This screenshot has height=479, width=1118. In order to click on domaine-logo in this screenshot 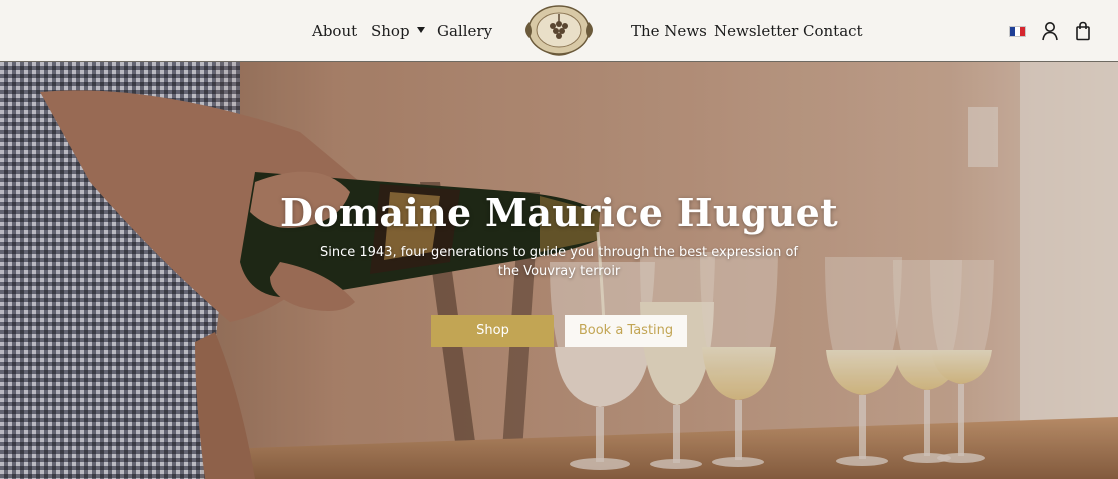, I will do `click(559, 30)`.